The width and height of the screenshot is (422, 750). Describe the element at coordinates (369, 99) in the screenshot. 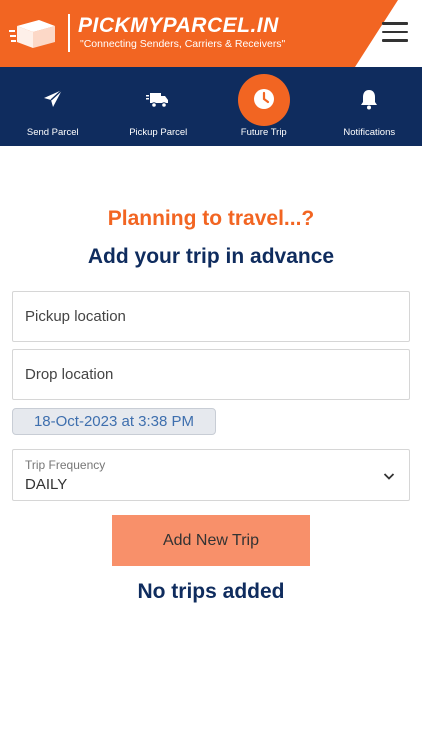

I see `bell-icon` at that location.